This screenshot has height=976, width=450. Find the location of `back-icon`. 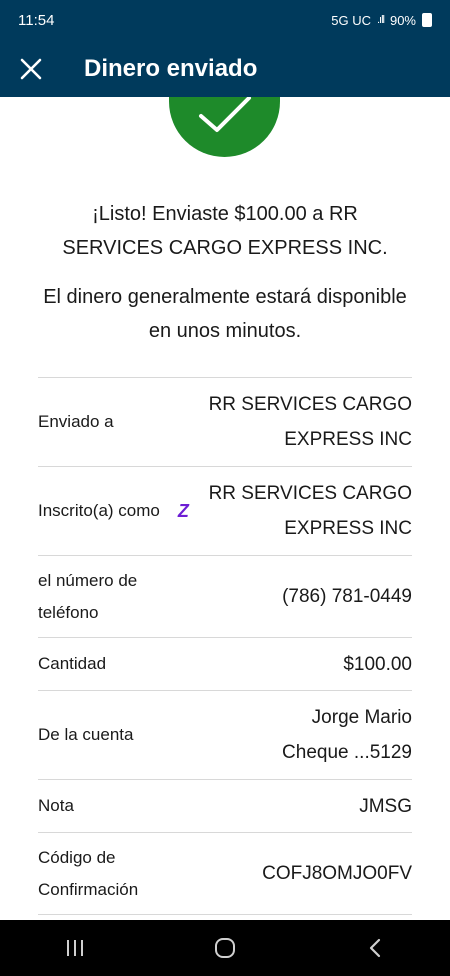

back-icon is located at coordinates (375, 948).